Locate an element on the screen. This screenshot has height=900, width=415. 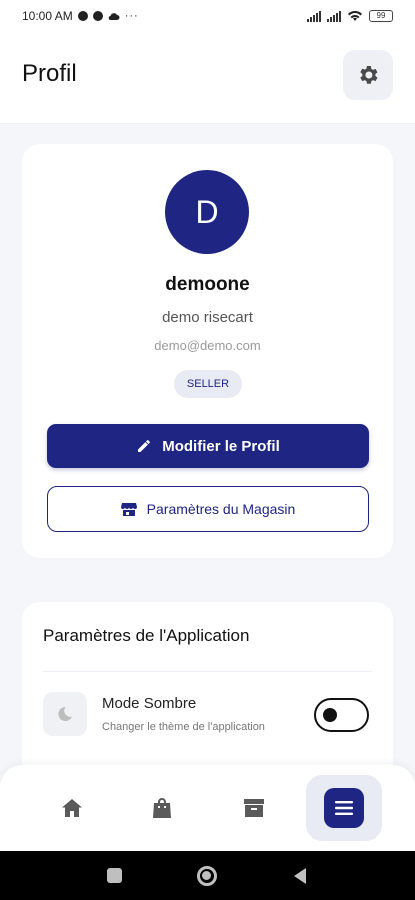
page-title: Profil is located at coordinates (49, 73).